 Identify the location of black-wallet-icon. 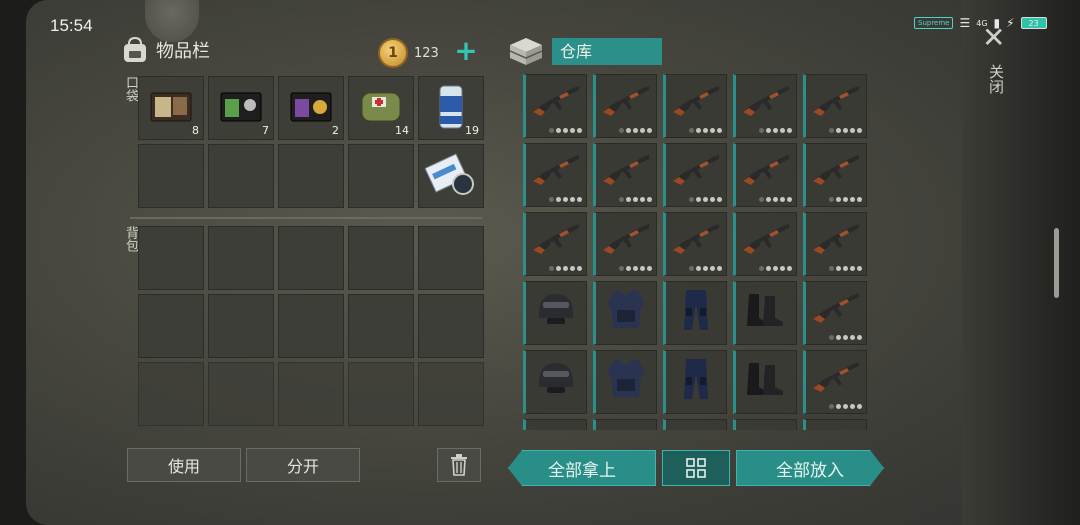
(241, 107).